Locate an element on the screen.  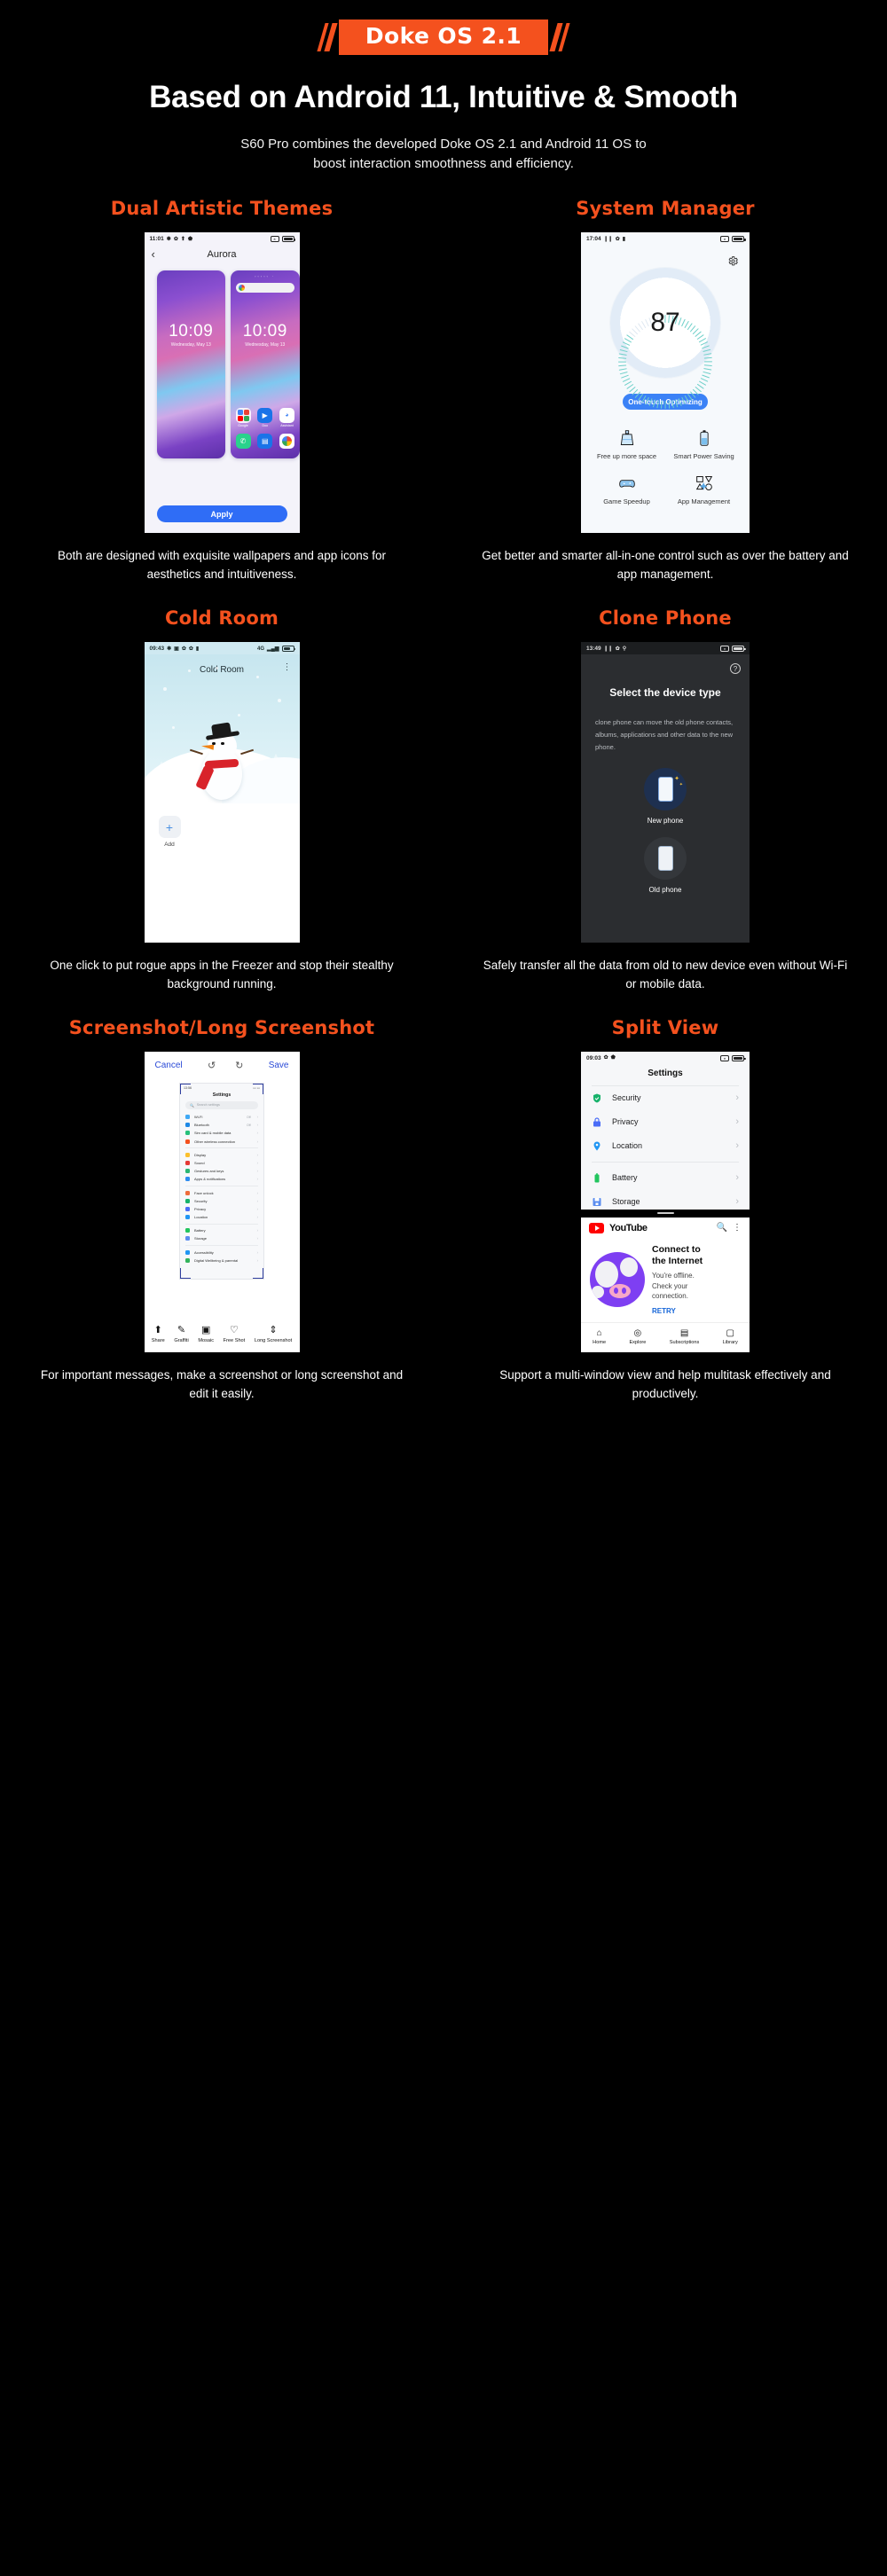
preview-search-field: 🔍 Search settings is located at coordinates (221, 1104).